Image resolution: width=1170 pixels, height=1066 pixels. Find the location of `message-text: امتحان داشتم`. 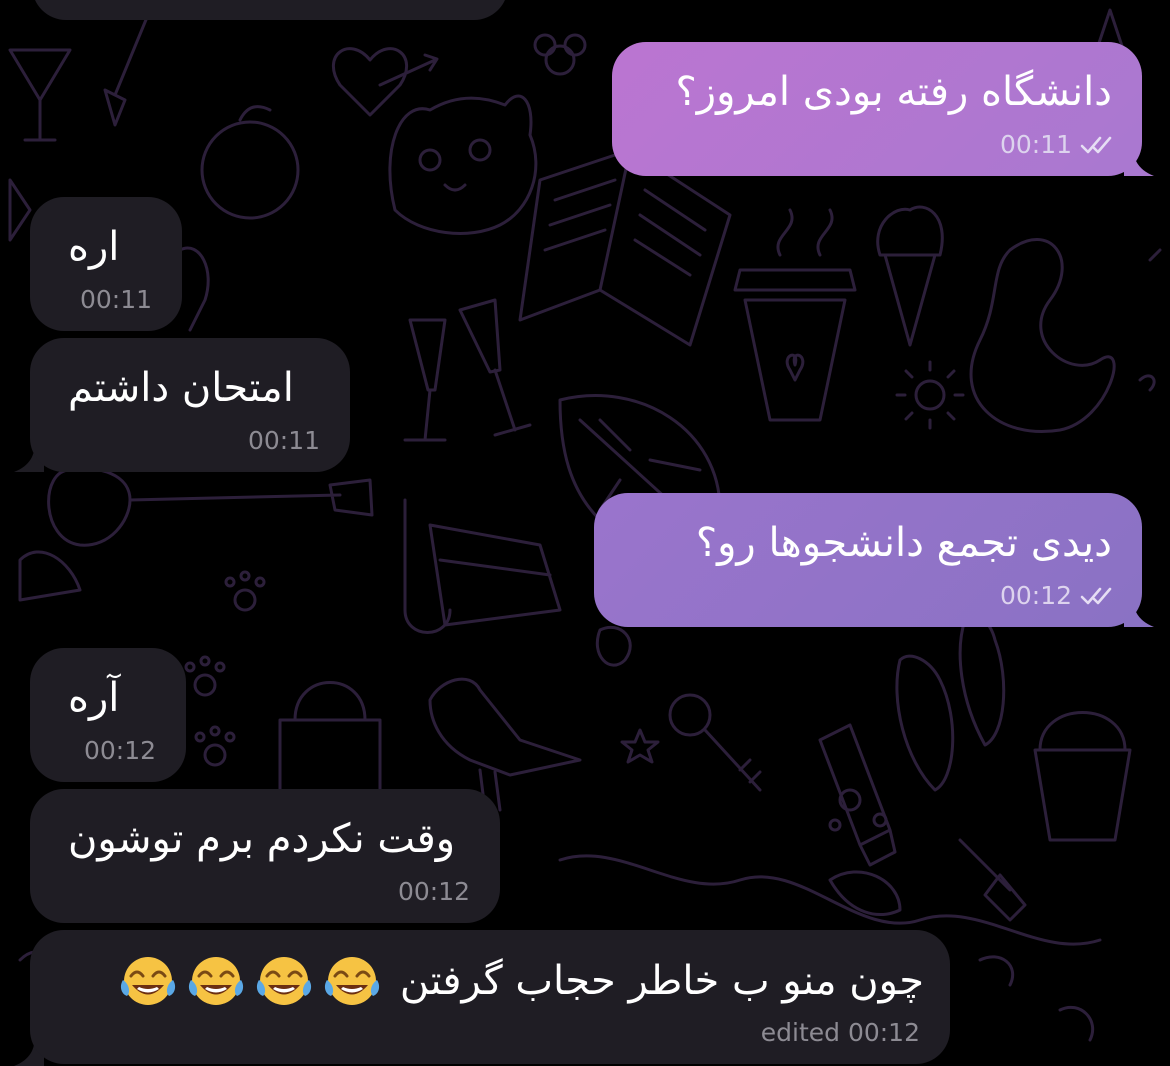

message-text: امتحان داشتم is located at coordinates (181, 388).